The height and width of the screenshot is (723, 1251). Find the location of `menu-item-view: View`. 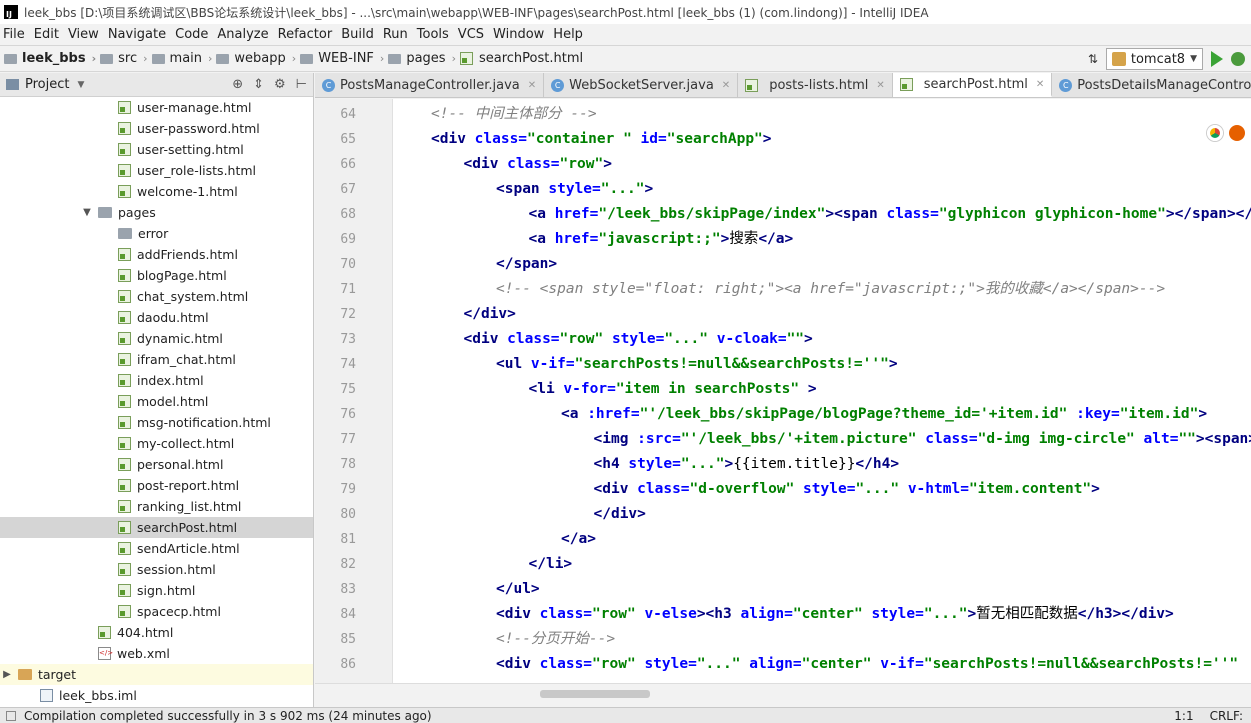

menu-item-view: View is located at coordinates (85, 34).